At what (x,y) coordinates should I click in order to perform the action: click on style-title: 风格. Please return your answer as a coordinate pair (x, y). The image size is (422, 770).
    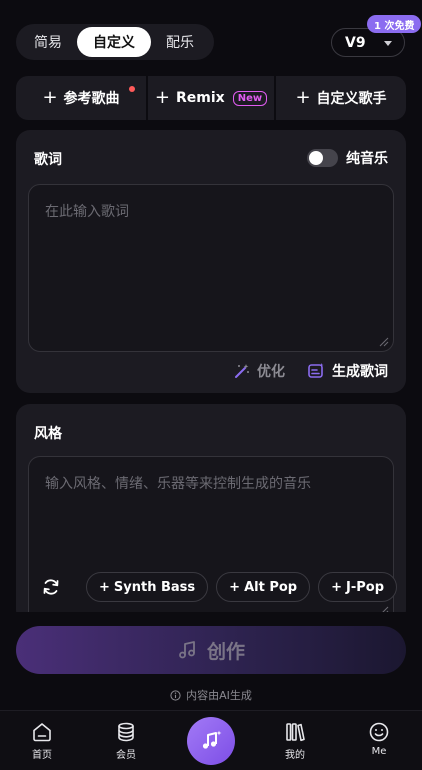
    Looking at the image, I should click on (48, 434).